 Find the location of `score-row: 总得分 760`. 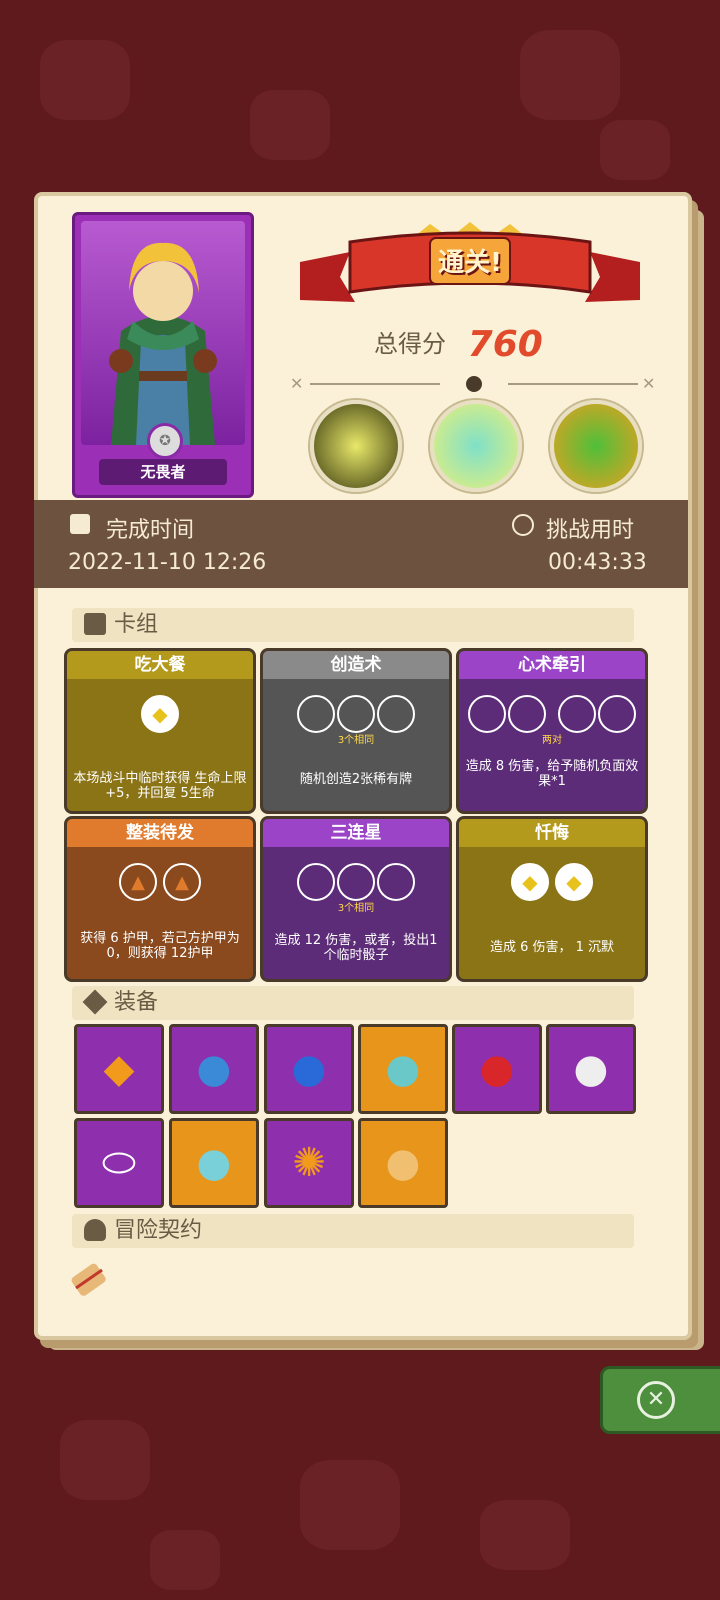

score-row: 总得分 760 is located at coordinates (458, 344).